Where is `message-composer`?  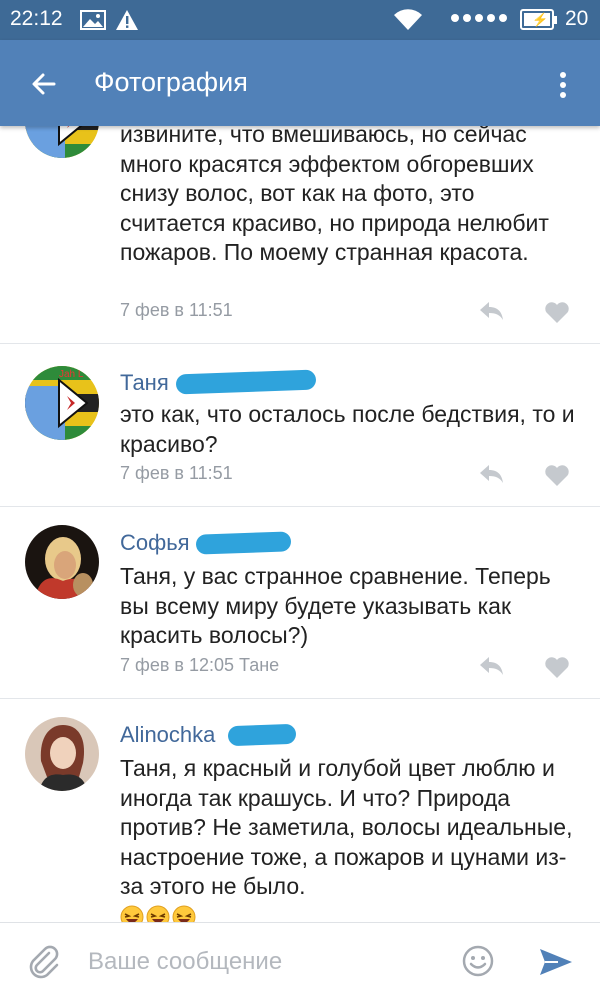
message-composer is located at coordinates (300, 961).